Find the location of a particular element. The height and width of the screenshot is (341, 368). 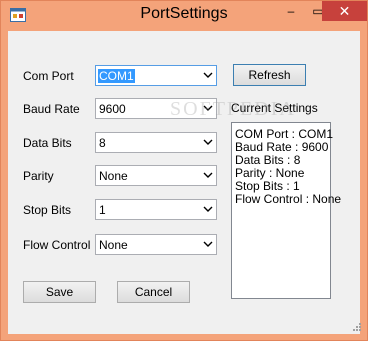

baud-rate-value: 9600 is located at coordinates (112, 109).